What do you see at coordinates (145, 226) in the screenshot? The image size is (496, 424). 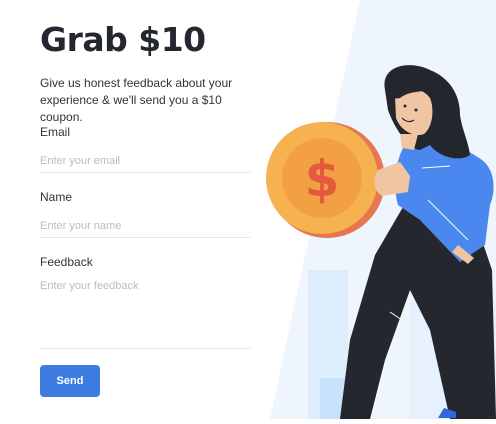 I see `name-input` at bounding box center [145, 226].